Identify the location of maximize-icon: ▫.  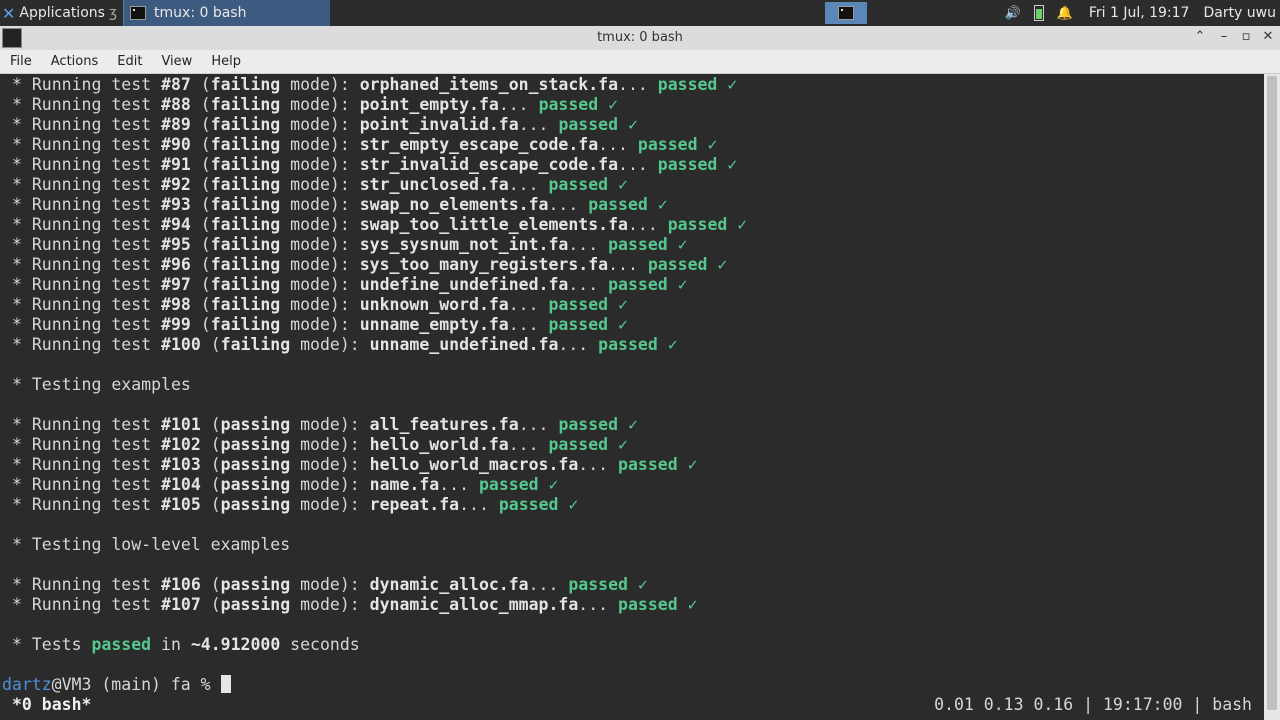
(1246, 36).